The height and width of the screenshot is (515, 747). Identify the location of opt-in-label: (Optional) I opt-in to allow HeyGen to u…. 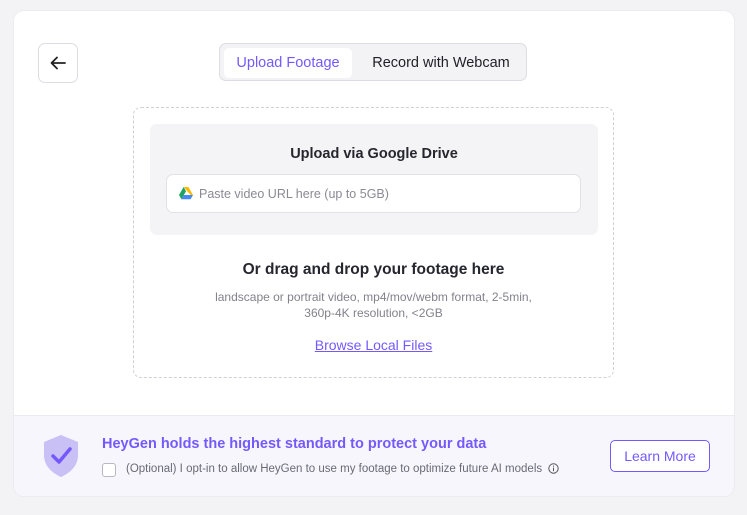
(343, 469).